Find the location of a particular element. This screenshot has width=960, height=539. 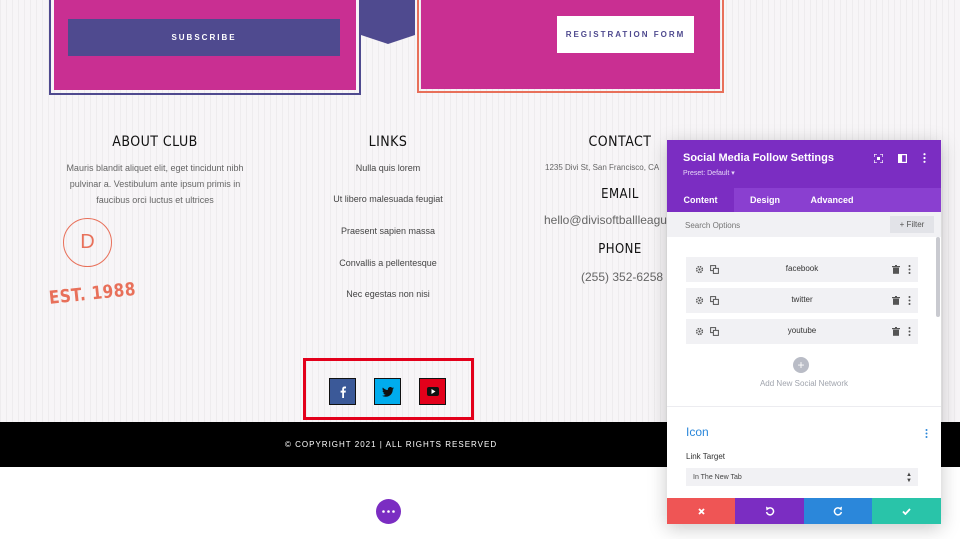

more-options-button is located at coordinates (388, 511).